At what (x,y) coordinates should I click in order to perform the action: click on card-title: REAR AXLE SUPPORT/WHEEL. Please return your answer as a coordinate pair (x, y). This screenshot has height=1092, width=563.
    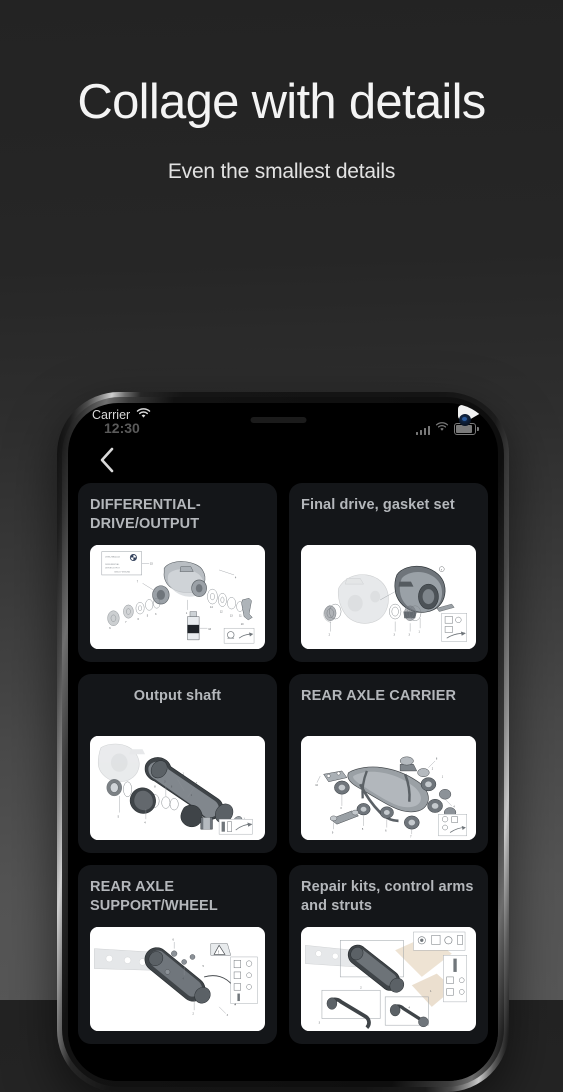
    Looking at the image, I should click on (154, 896).